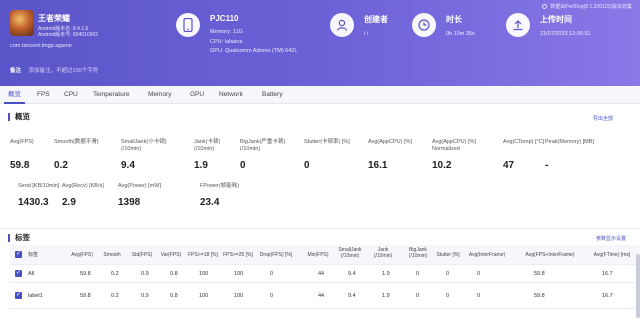 This screenshot has height=326, width=640. I want to click on column-header: Var(FPS), so click(171, 255).